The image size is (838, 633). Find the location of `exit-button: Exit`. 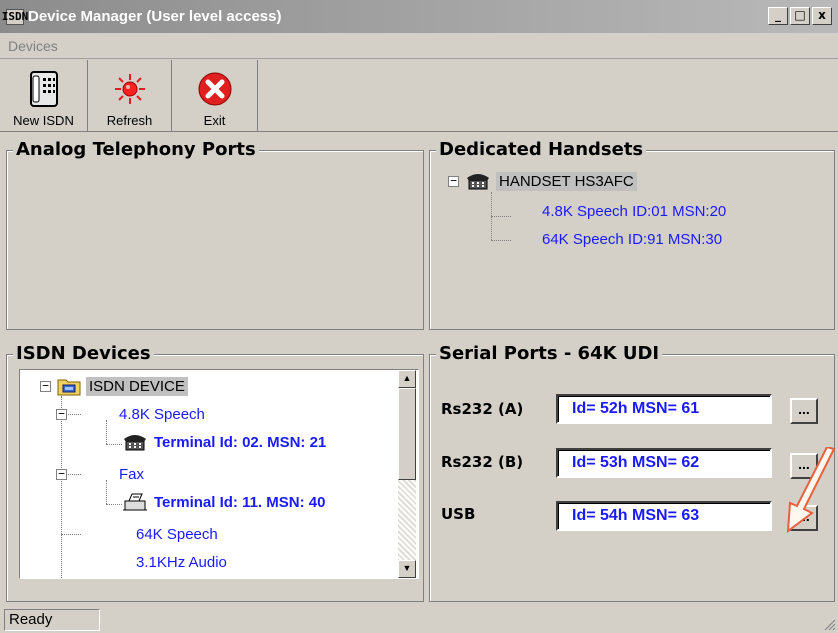

exit-button: Exit is located at coordinates (215, 96).